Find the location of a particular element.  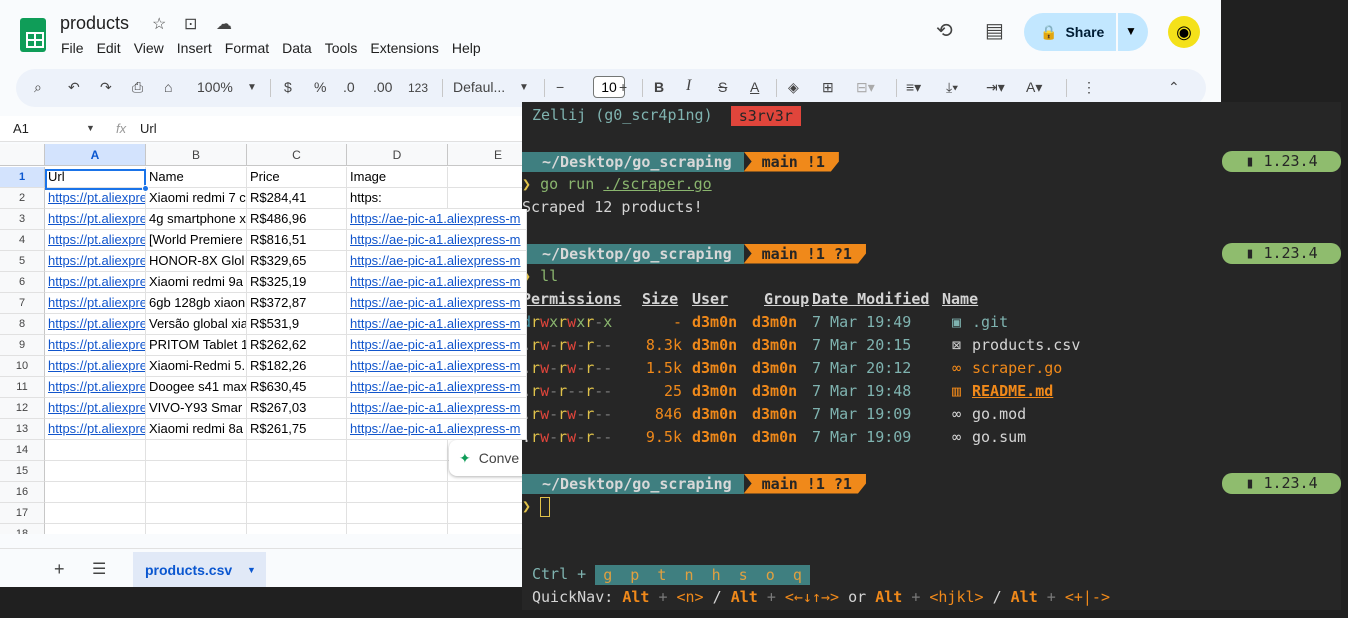

currency-format-button: $ is located at coordinates (288, 87).